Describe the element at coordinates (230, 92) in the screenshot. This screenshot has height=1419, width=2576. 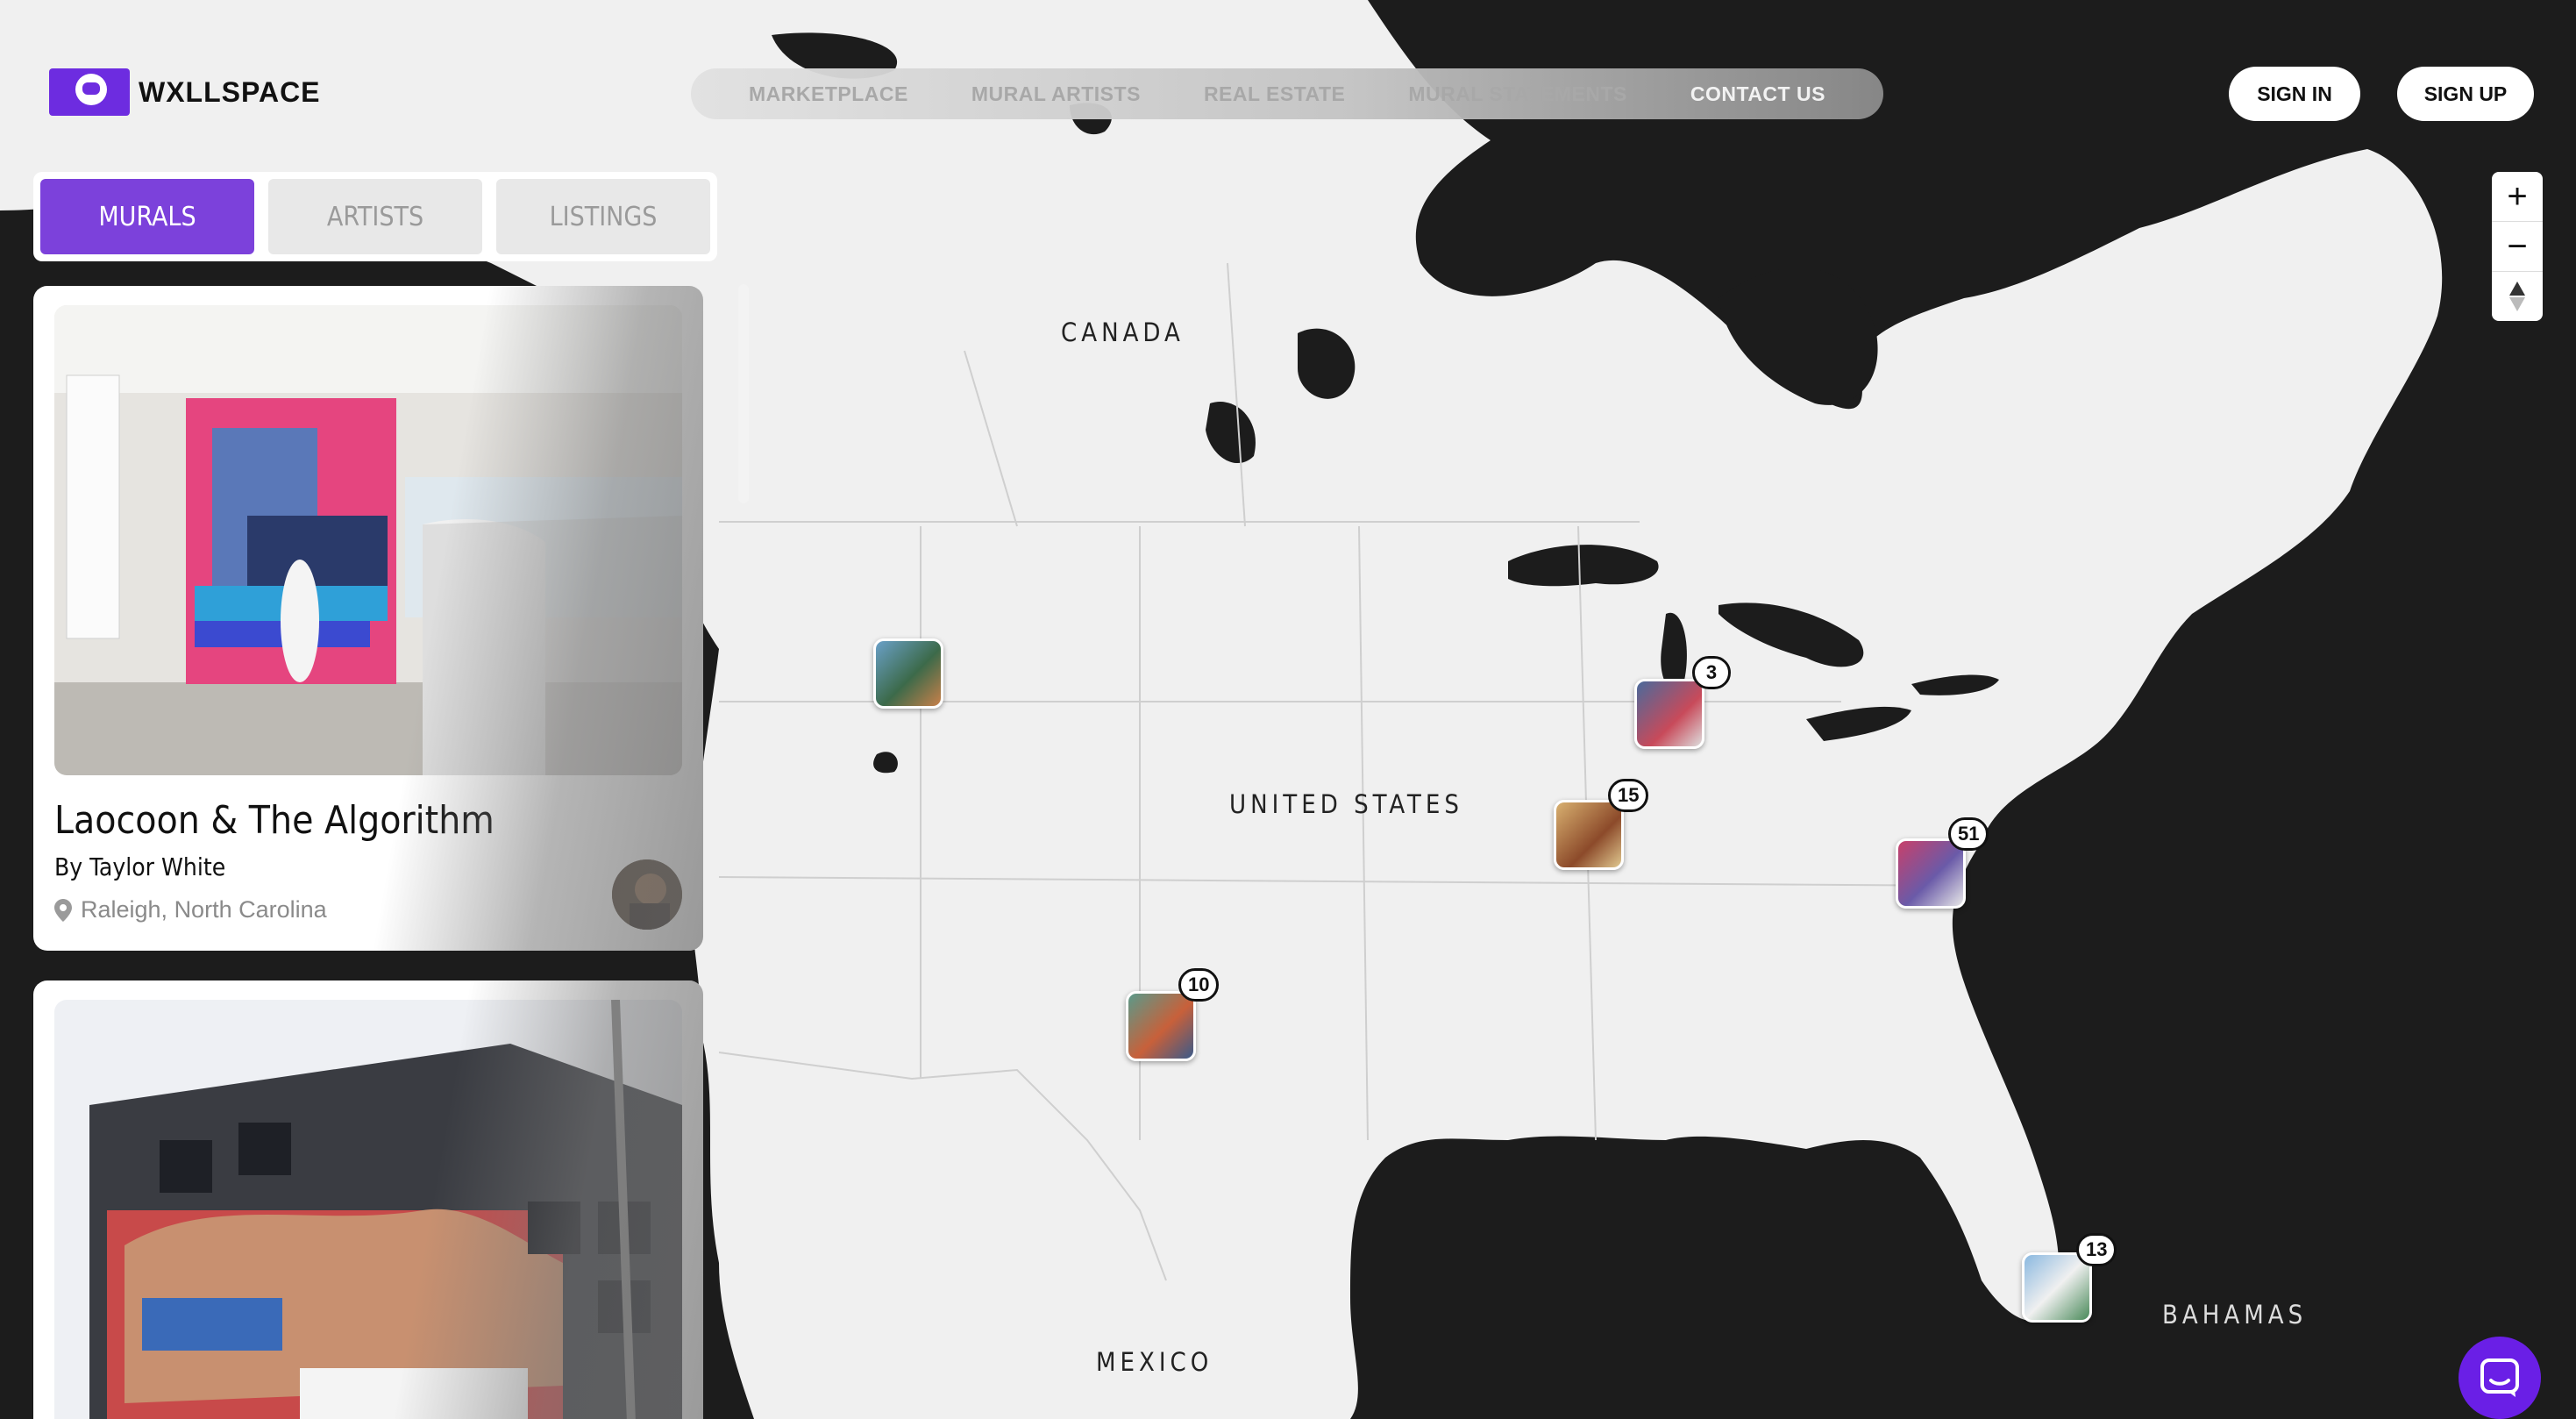
I see `brand-name: WXLLSPACE` at that location.